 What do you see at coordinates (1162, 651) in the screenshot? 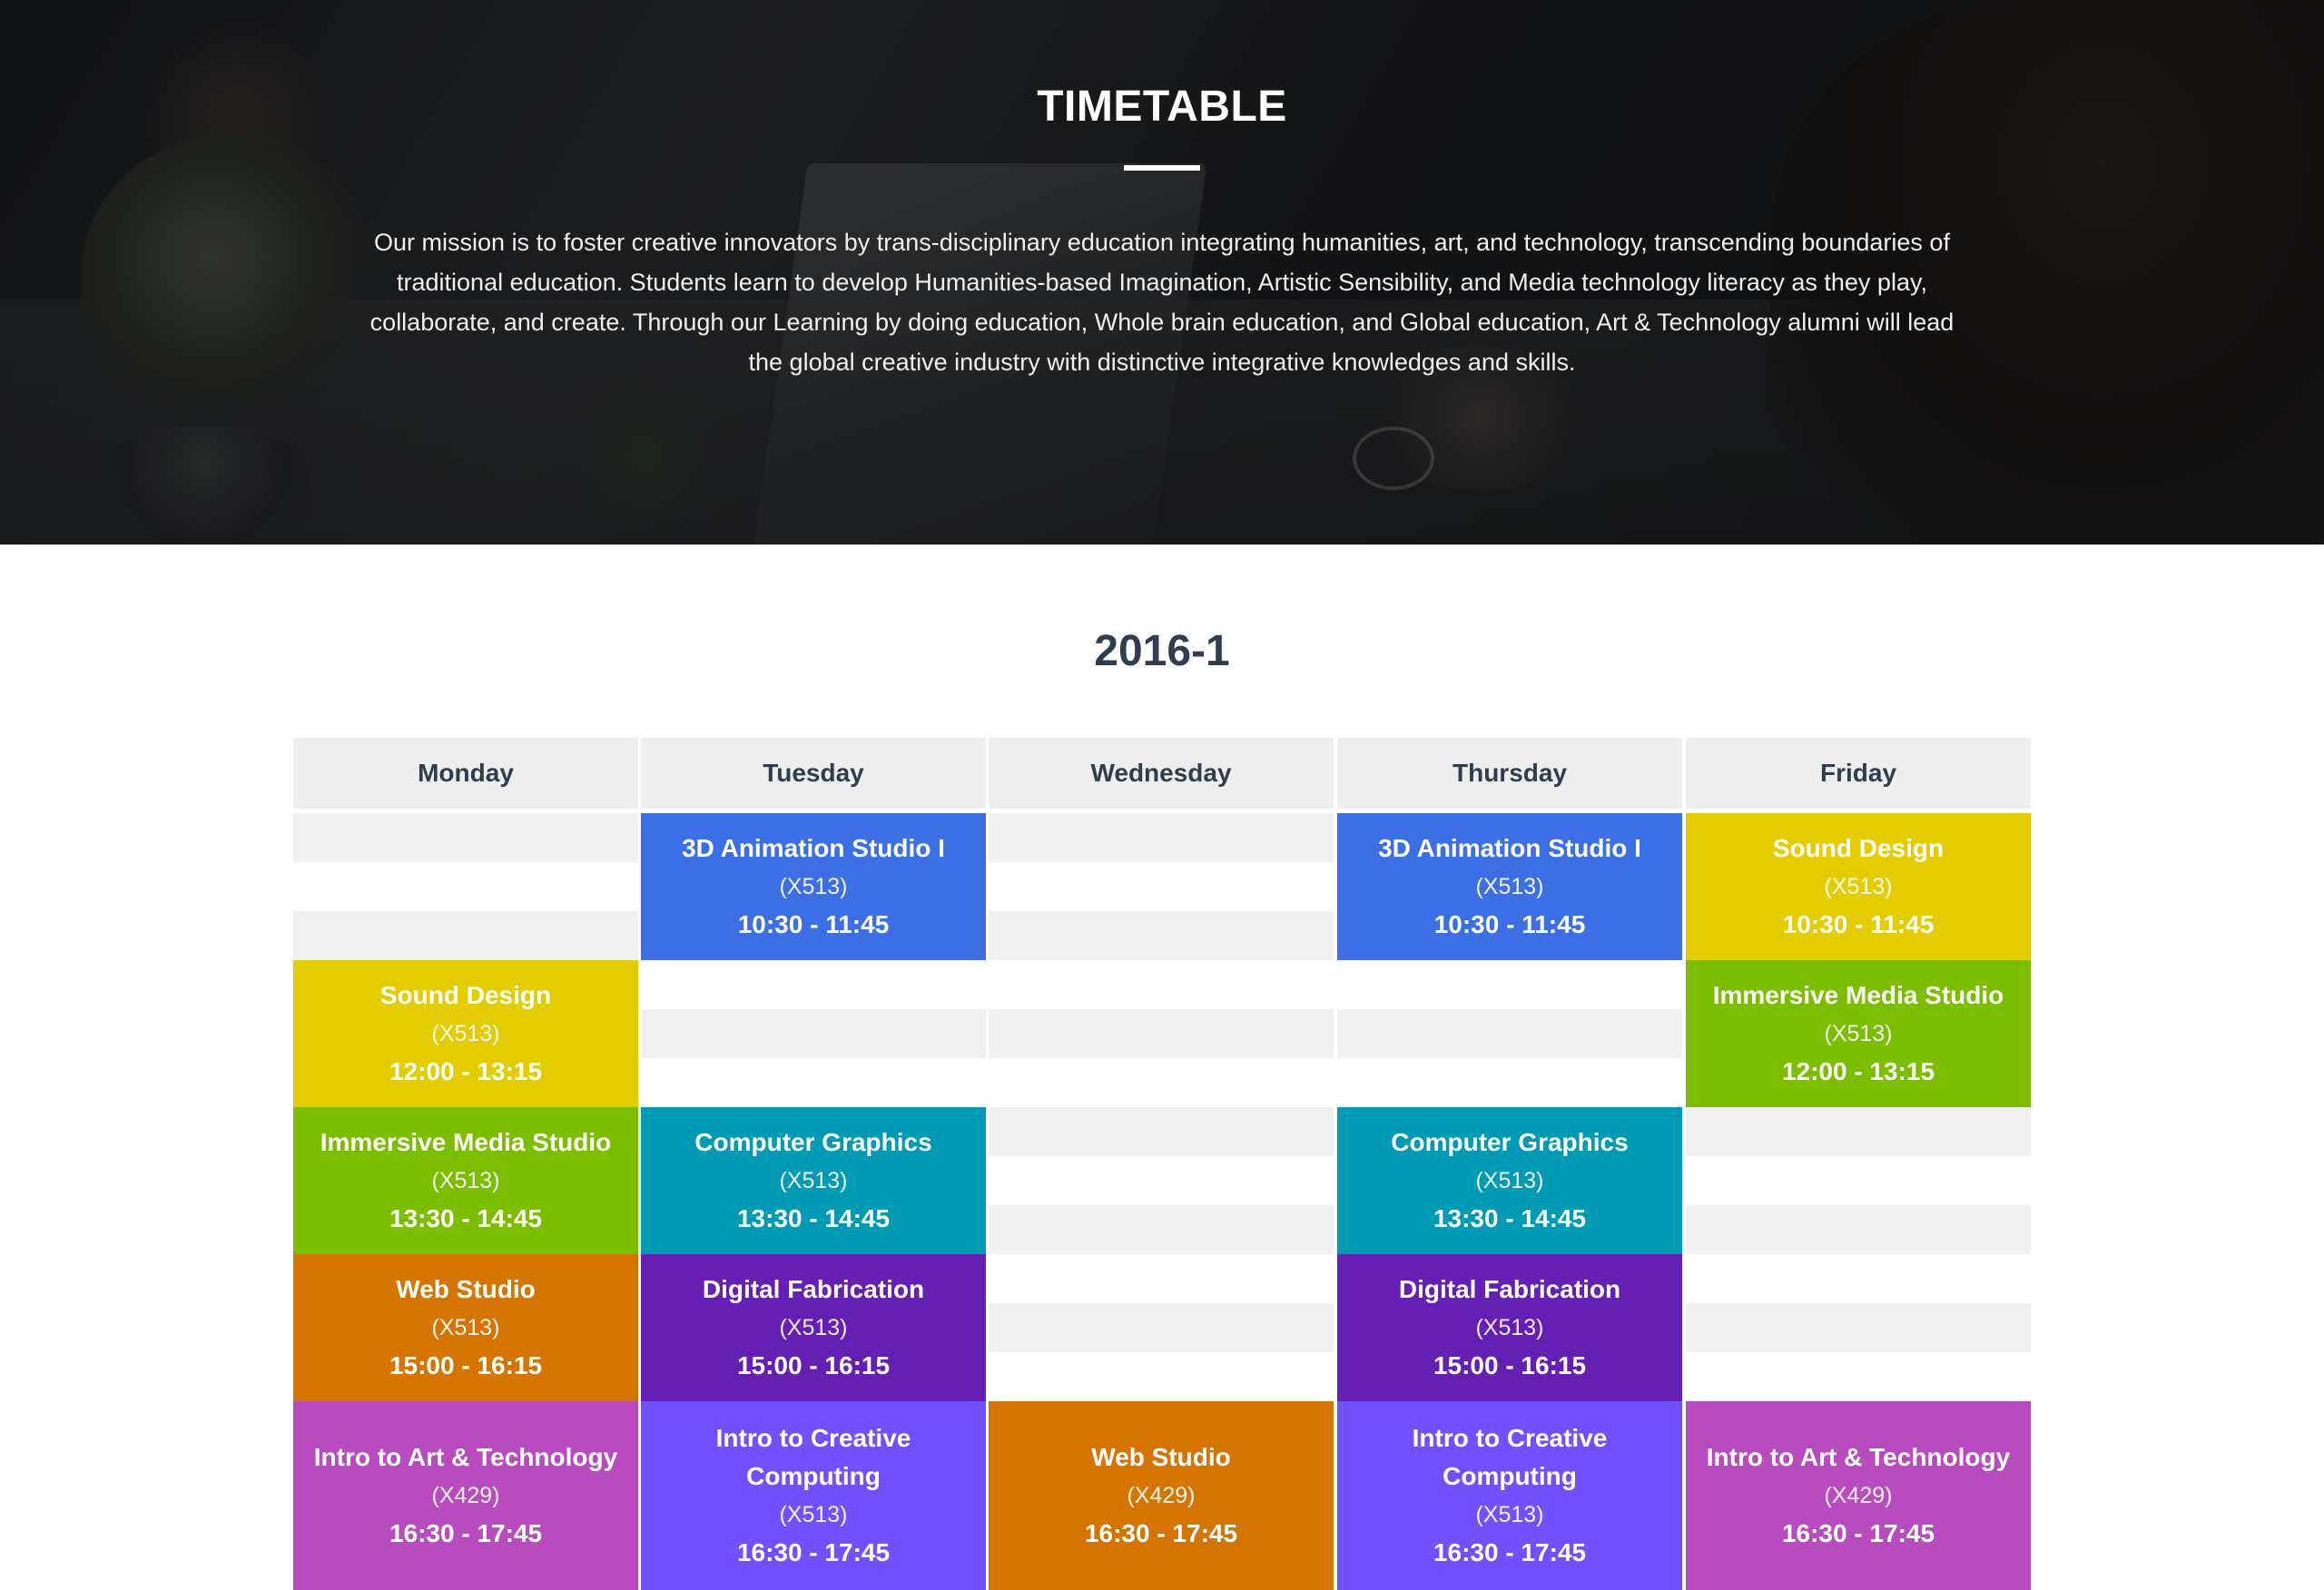
I see `semester-heading: 2016-1` at bounding box center [1162, 651].